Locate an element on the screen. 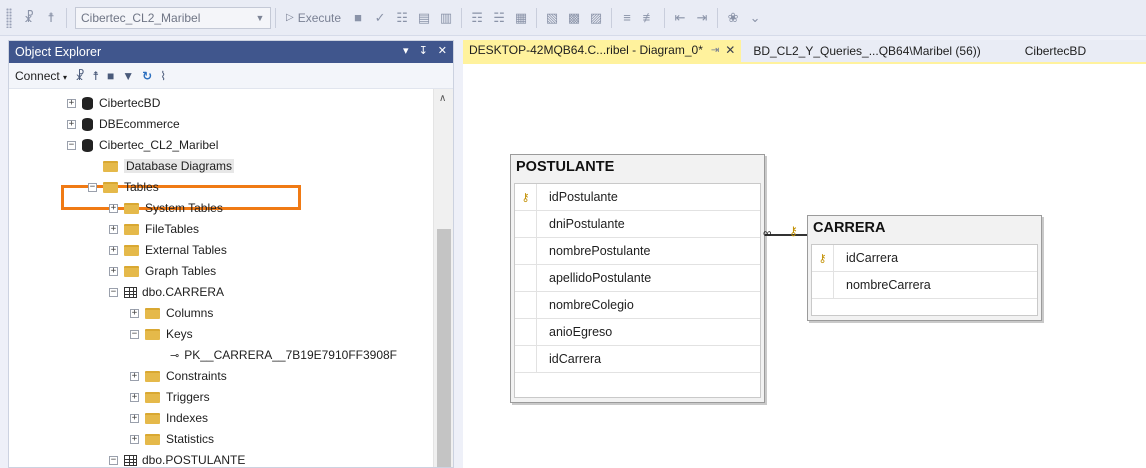 The image size is (1146, 468). results-grid-icon: ▩ is located at coordinates (574, 18).